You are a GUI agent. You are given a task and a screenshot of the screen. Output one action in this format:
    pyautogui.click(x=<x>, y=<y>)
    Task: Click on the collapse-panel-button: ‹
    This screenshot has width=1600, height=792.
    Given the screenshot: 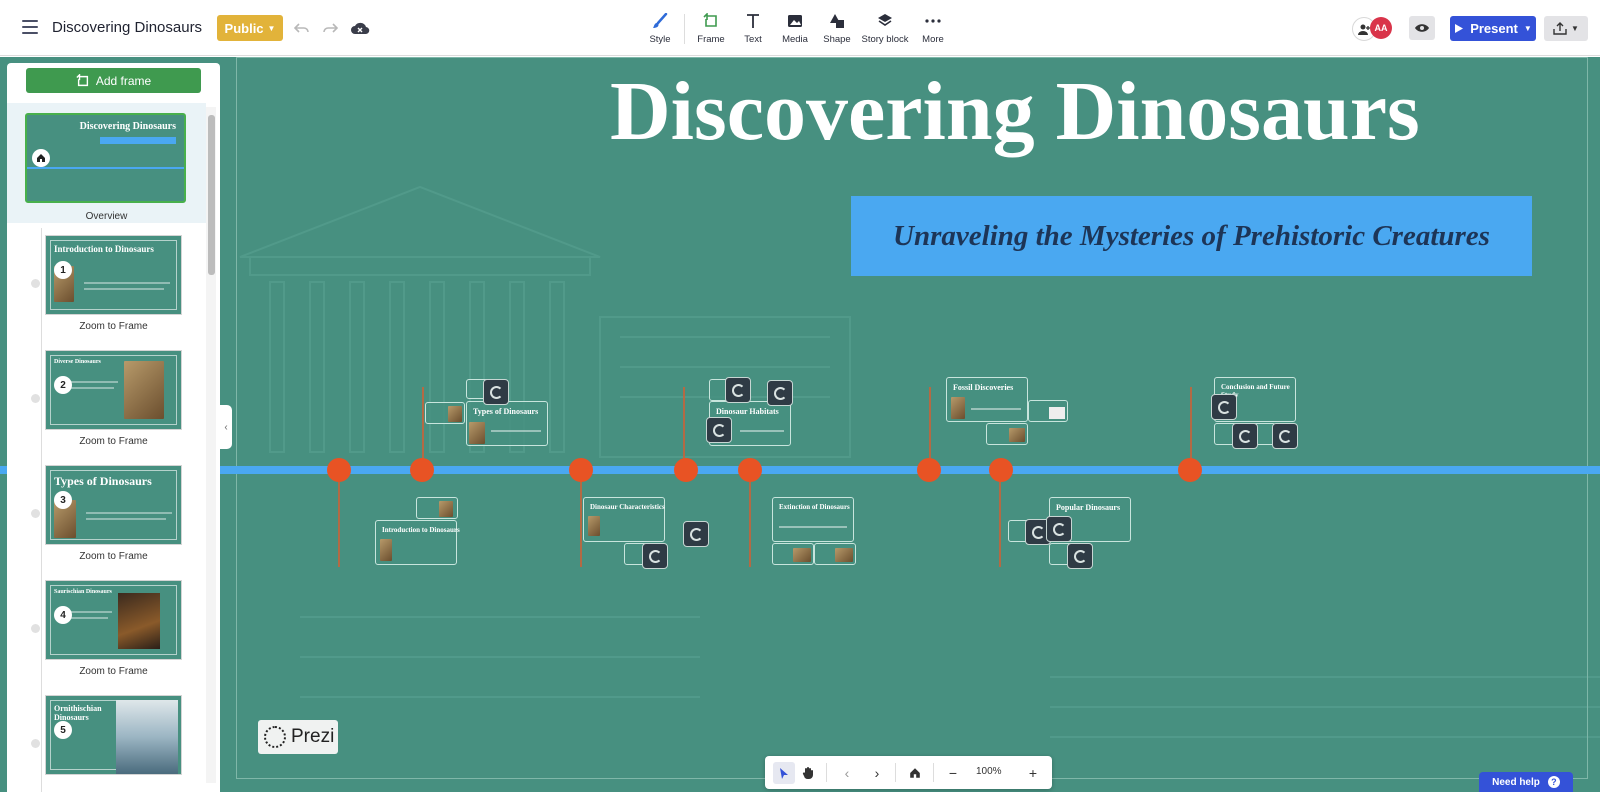 What is the action you would take?
    pyautogui.click(x=226, y=427)
    